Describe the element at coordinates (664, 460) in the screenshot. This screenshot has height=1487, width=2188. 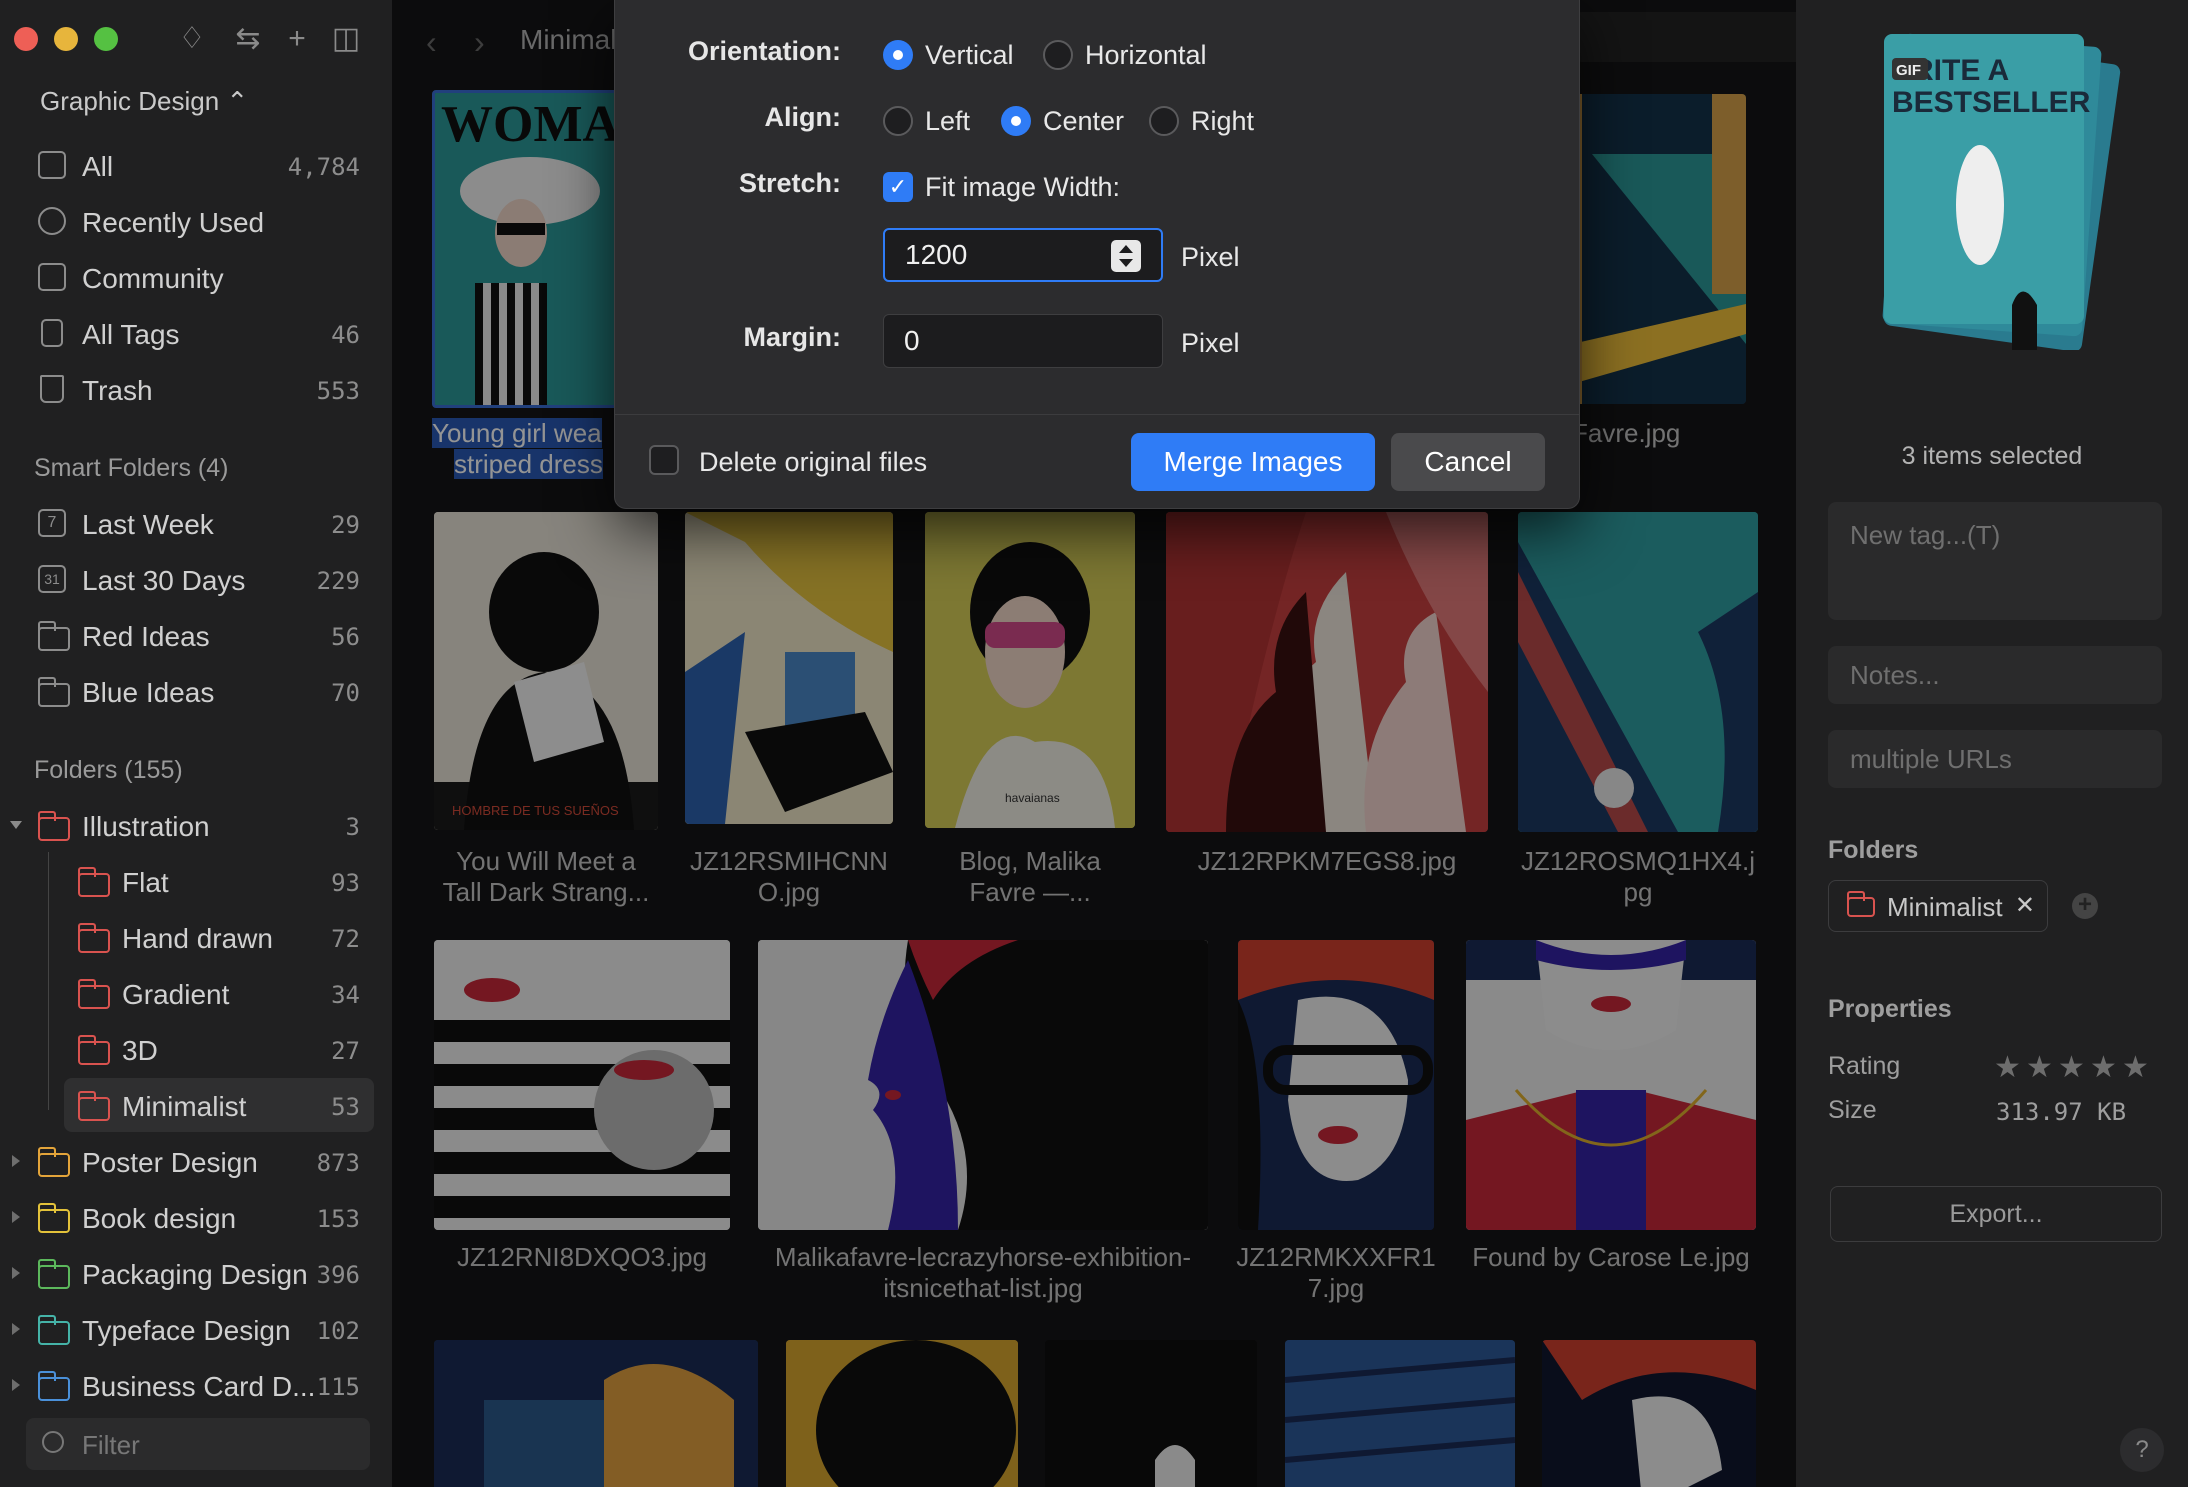
I see `delete-originals-checkbox` at that location.